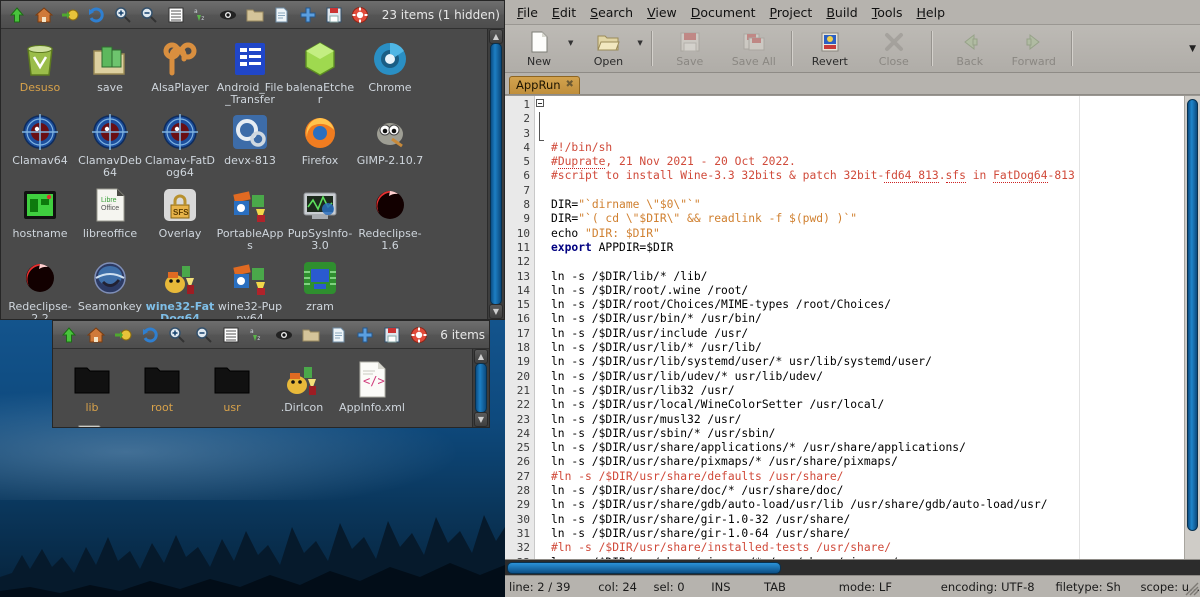  I want to click on desktop-icon-root: root, so click(162, 384).